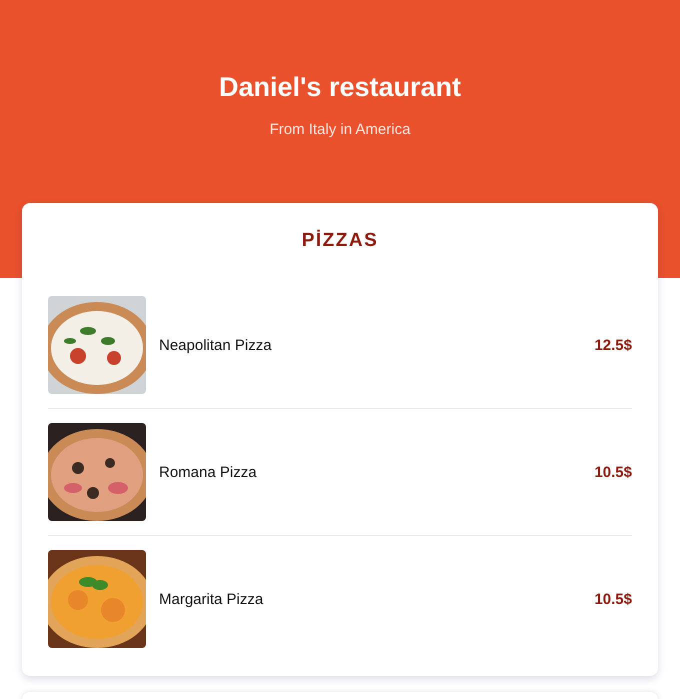 The height and width of the screenshot is (699, 680). I want to click on dish-name: Neapolitan Pizza, so click(216, 345).